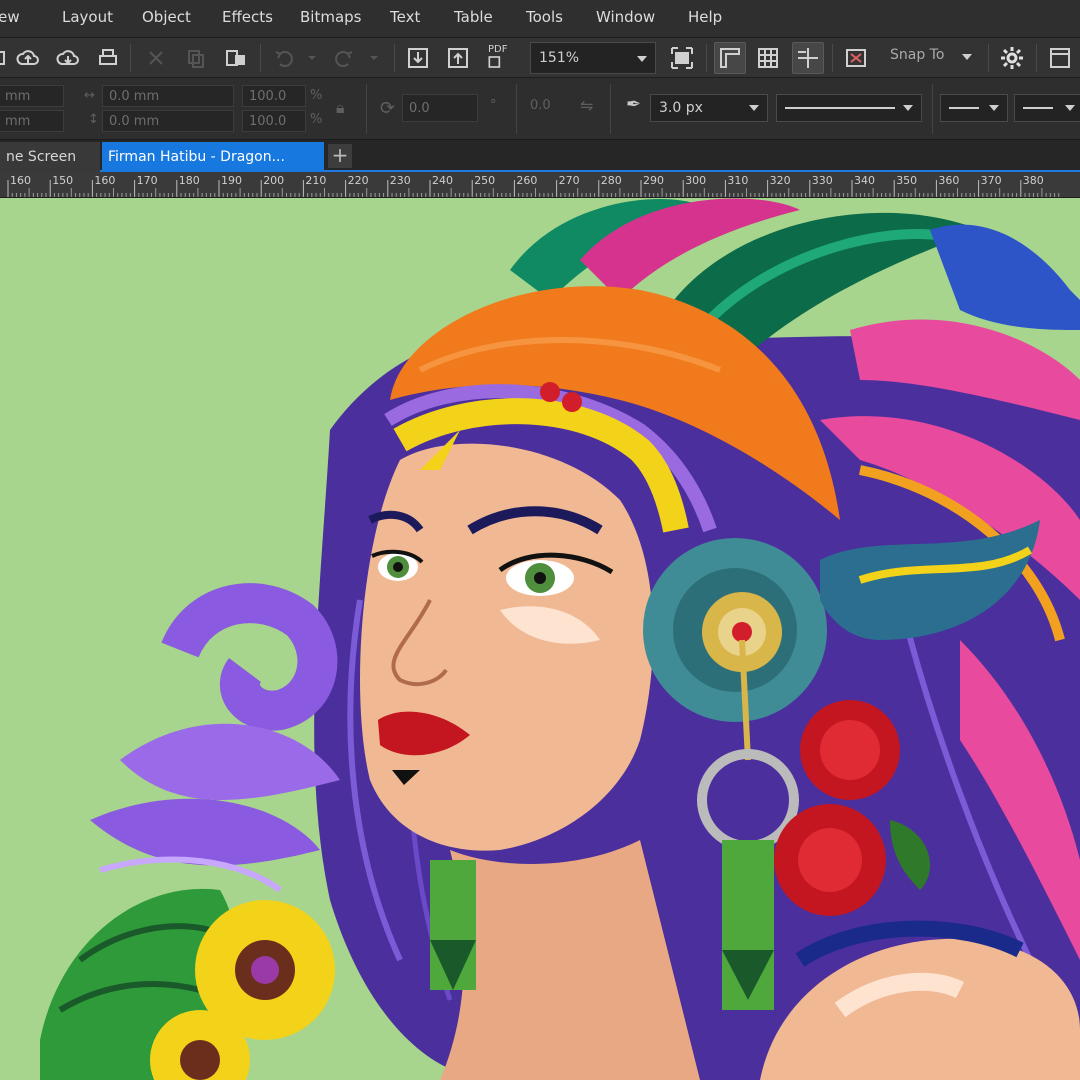 Image resolution: width=1080 pixels, height=1080 pixels. I want to click on menu-table: Table, so click(473, 17).